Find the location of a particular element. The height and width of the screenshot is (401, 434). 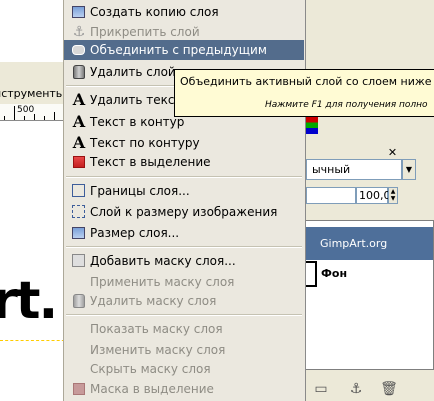

add-mask-icon is located at coordinates (79, 261).